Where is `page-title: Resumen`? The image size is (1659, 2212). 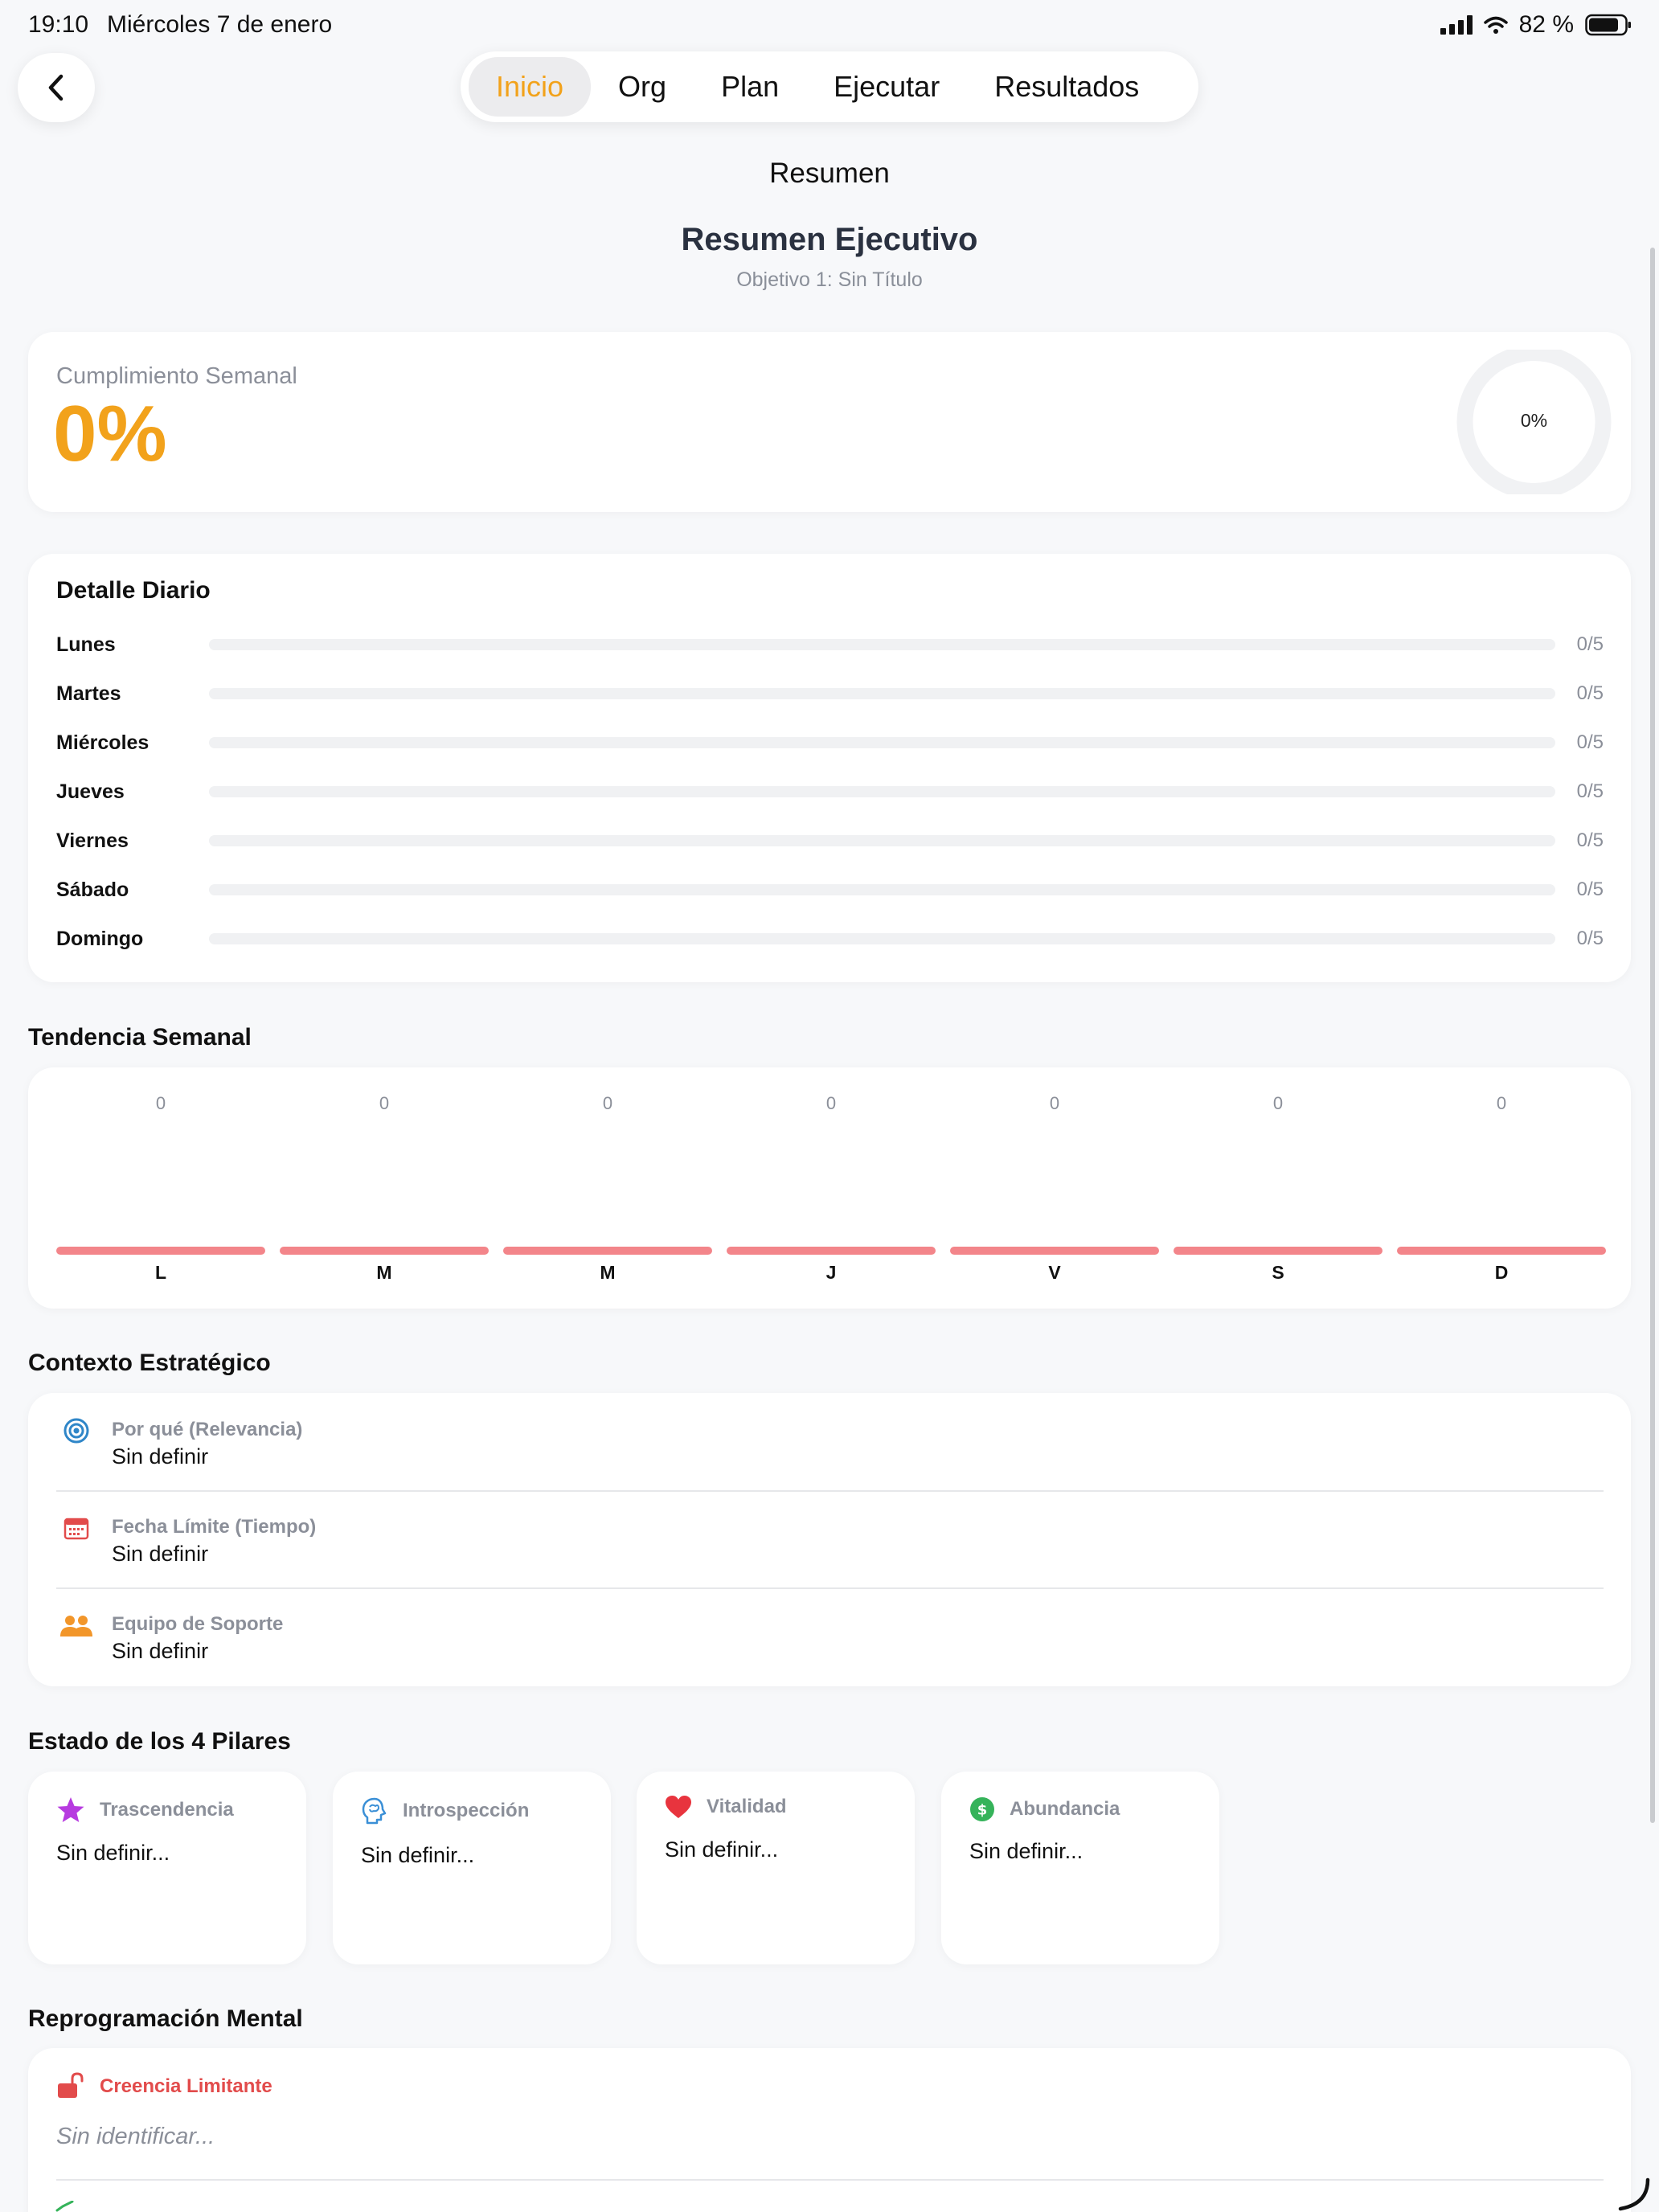
page-title: Resumen is located at coordinates (829, 173).